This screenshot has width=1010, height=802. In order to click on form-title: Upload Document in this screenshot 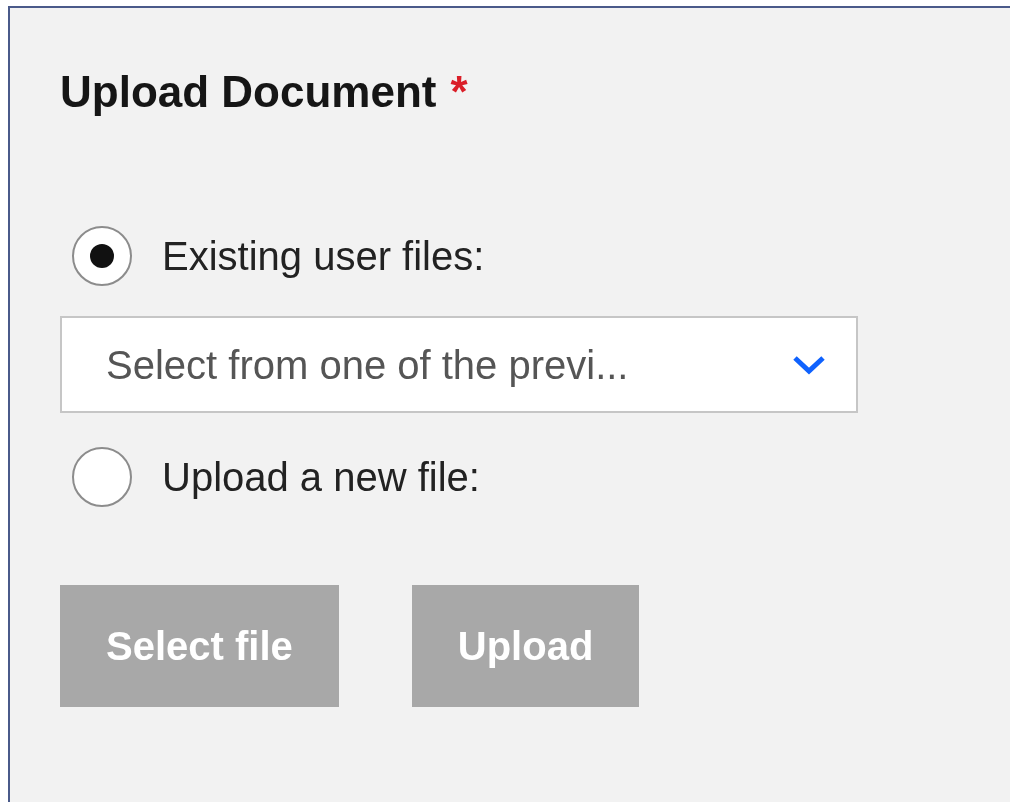, I will do `click(248, 92)`.